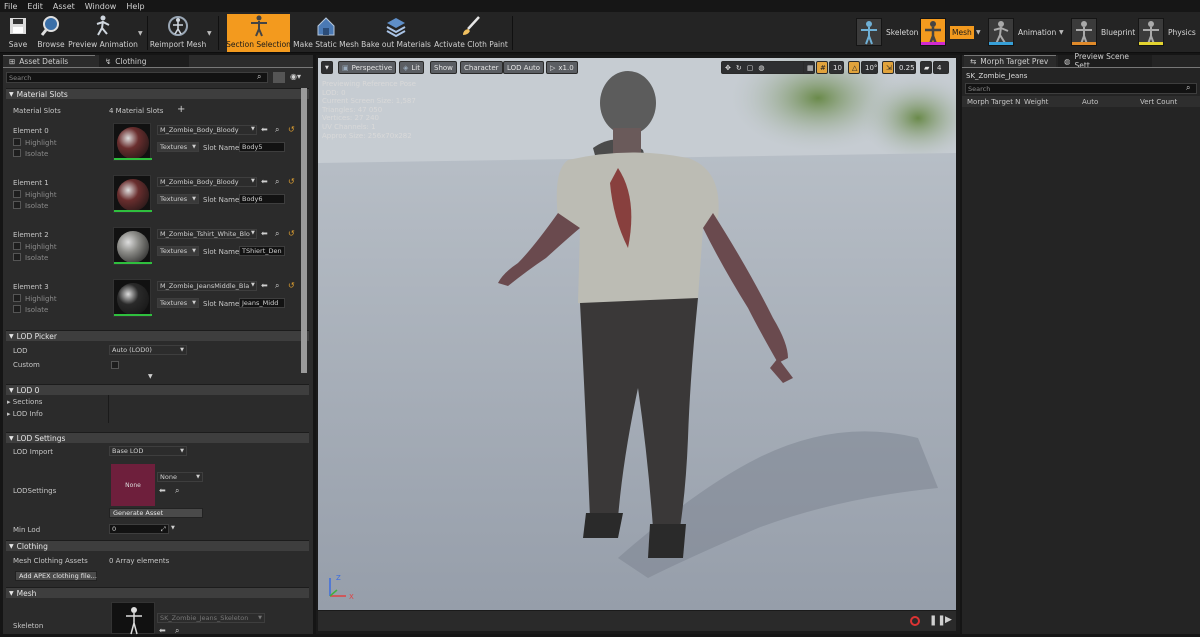  I want to click on browse-asset-icon: ⌕, so click(177, 491).